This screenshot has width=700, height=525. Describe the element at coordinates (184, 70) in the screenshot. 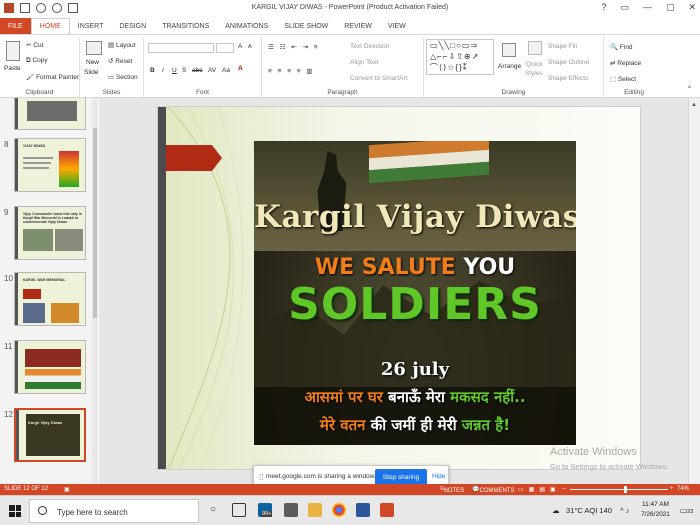

I see `shadow-button: S` at that location.